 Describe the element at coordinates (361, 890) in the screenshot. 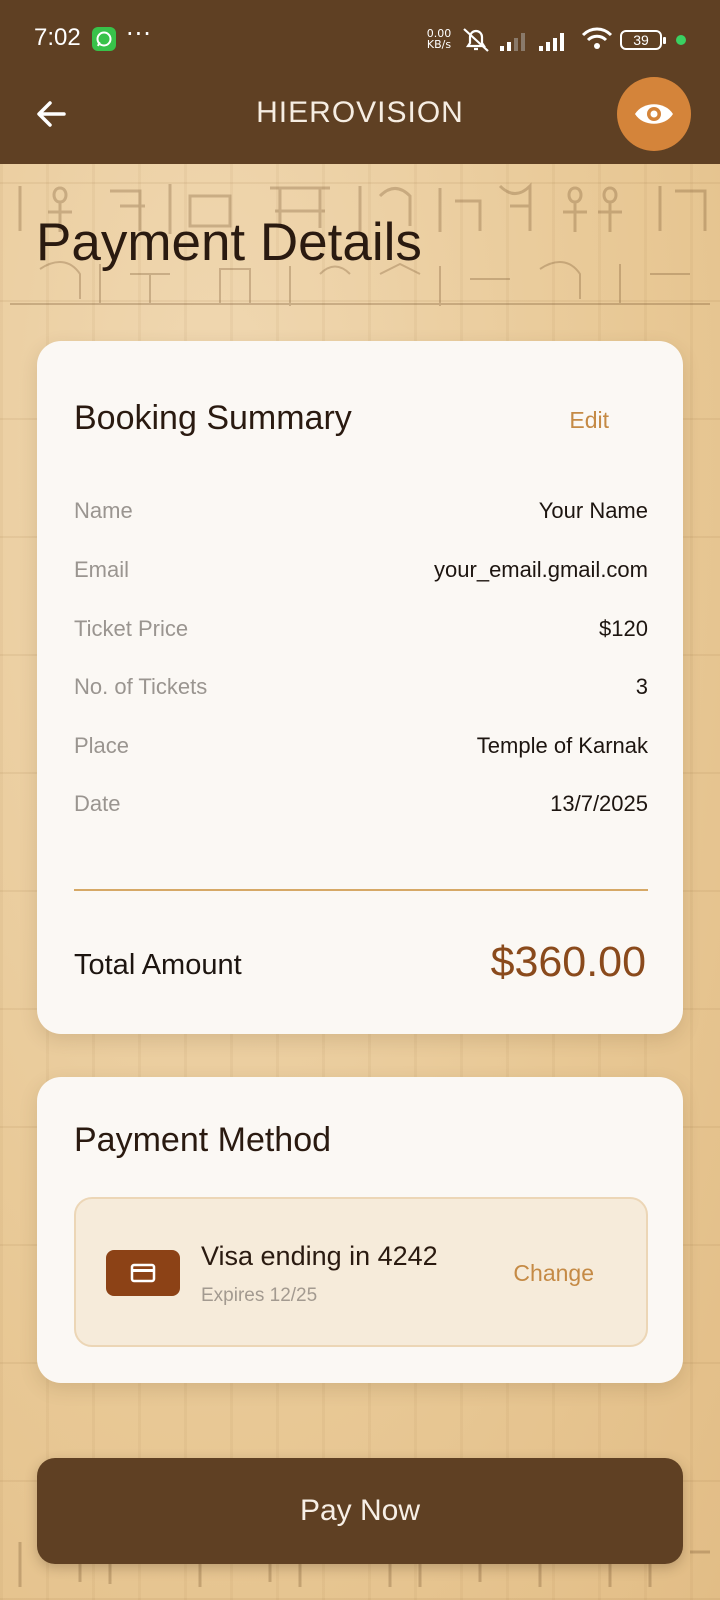

I see `summary-divider` at that location.